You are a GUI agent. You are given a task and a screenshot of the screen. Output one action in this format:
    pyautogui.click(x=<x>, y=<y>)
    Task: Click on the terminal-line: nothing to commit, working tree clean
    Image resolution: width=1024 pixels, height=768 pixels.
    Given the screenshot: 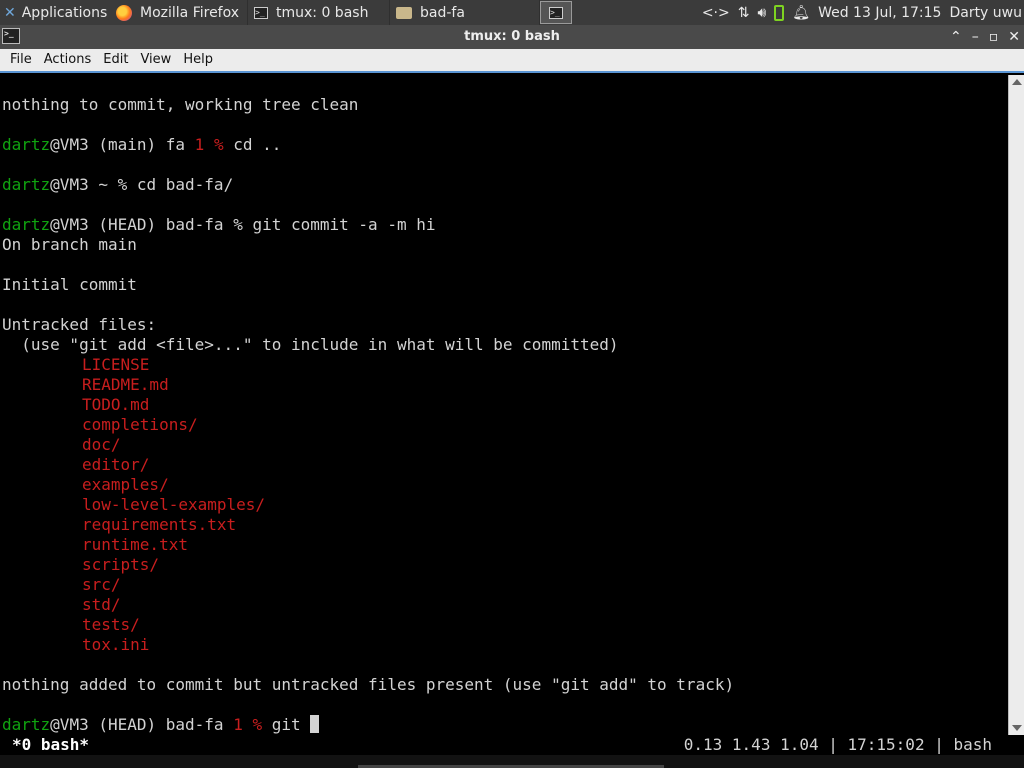 What is the action you would take?
    pyautogui.click(x=180, y=104)
    